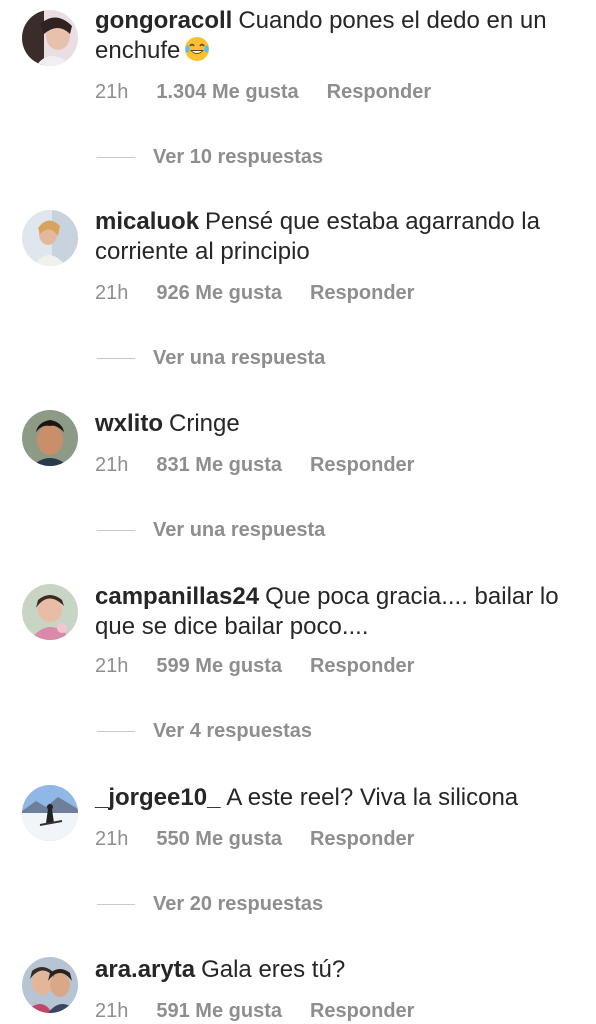 The width and height of the screenshot is (596, 1024). I want to click on view-replies-button: Ver 4 respuestas, so click(204, 731).